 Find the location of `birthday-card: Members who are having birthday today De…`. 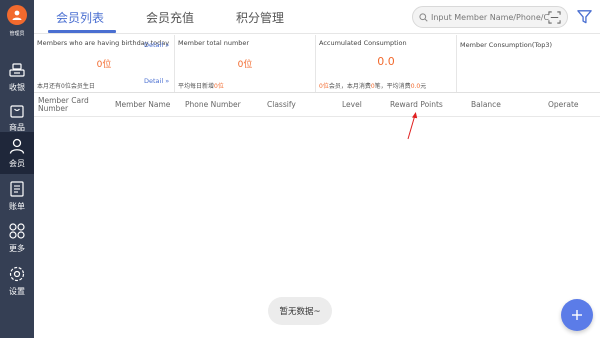

birthday-card: Members who are having birthday today De… is located at coordinates (104, 63).